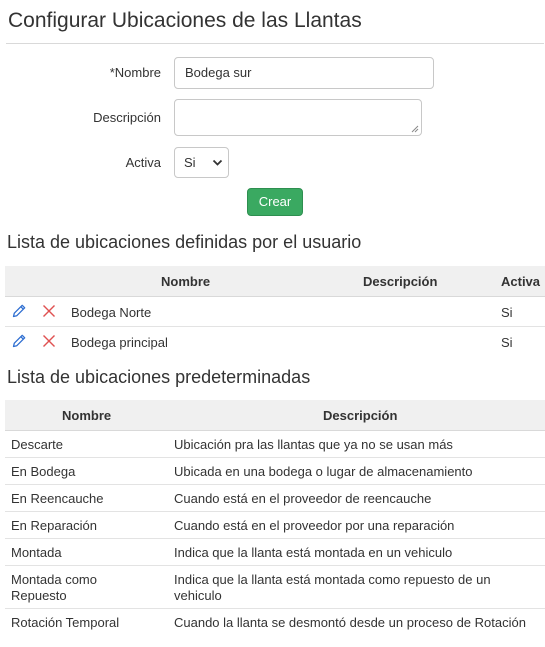 The image size is (545, 647). Describe the element at coordinates (54, 579) in the screenshot. I see `row-nombre-line-1: Montada como` at that location.